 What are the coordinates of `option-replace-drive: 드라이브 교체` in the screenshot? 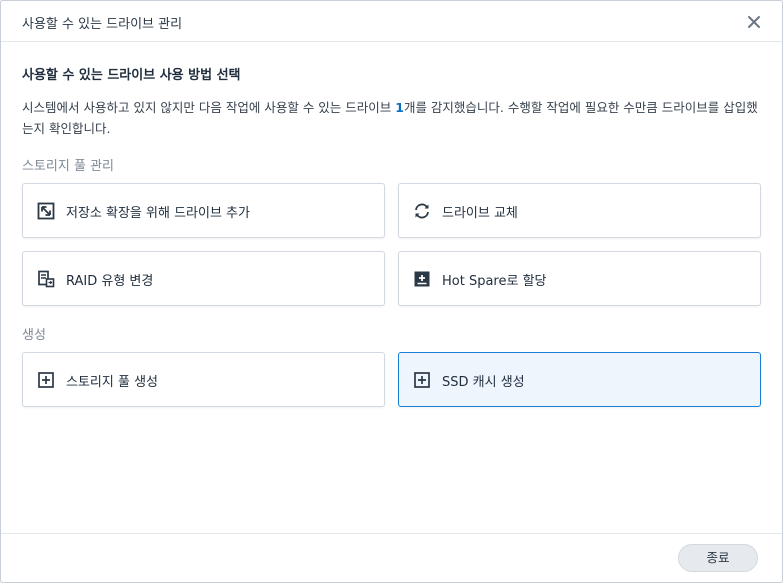 It's located at (579, 210).